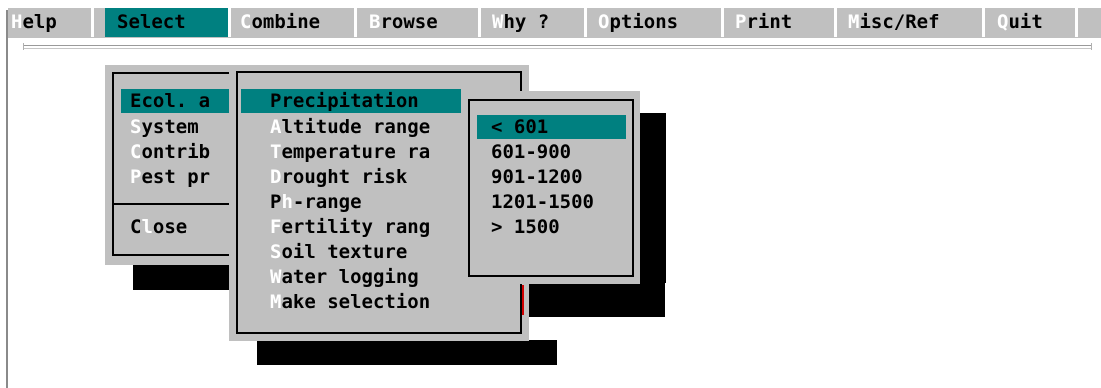 The height and width of the screenshot is (388, 1101). Describe the element at coordinates (344, 177) in the screenshot. I see `item-label: rought risk` at that location.